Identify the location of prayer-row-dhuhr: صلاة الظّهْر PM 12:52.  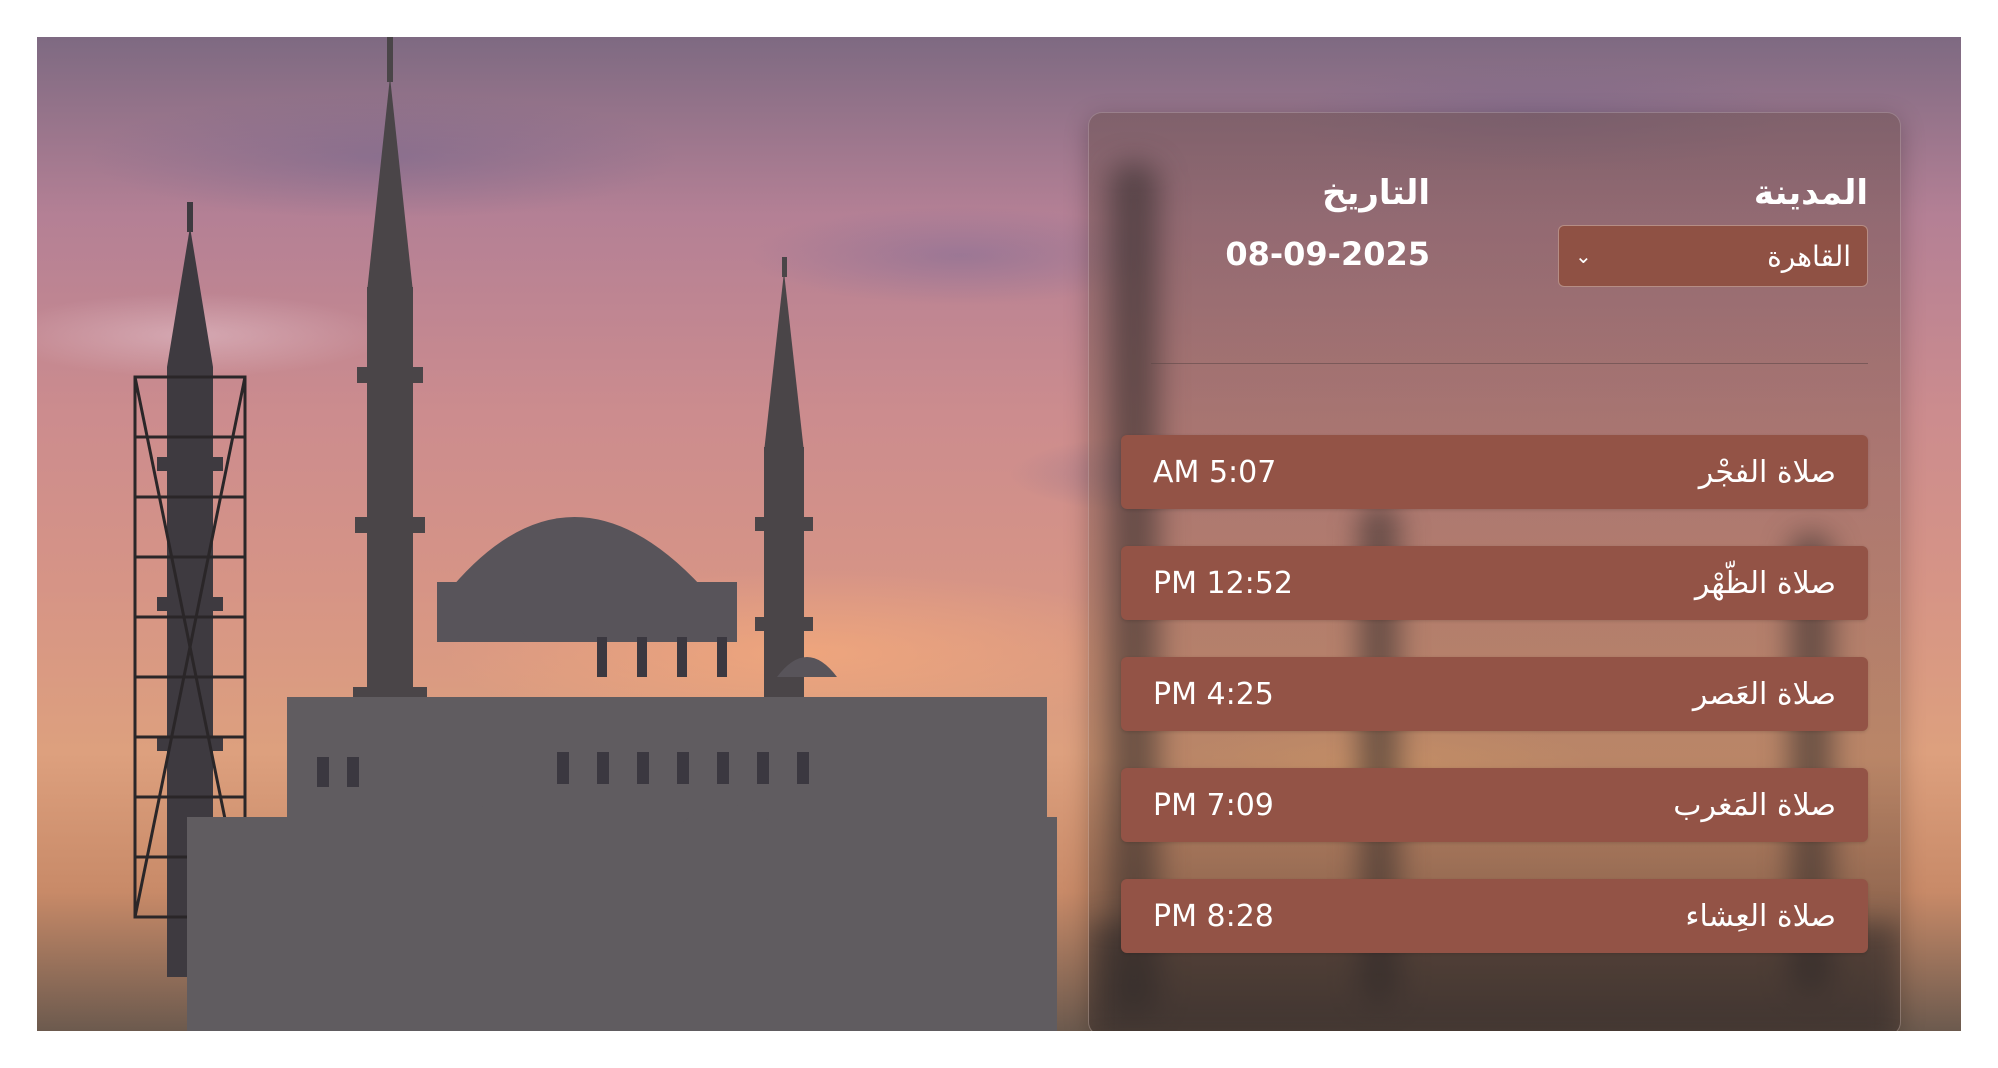
(1494, 583).